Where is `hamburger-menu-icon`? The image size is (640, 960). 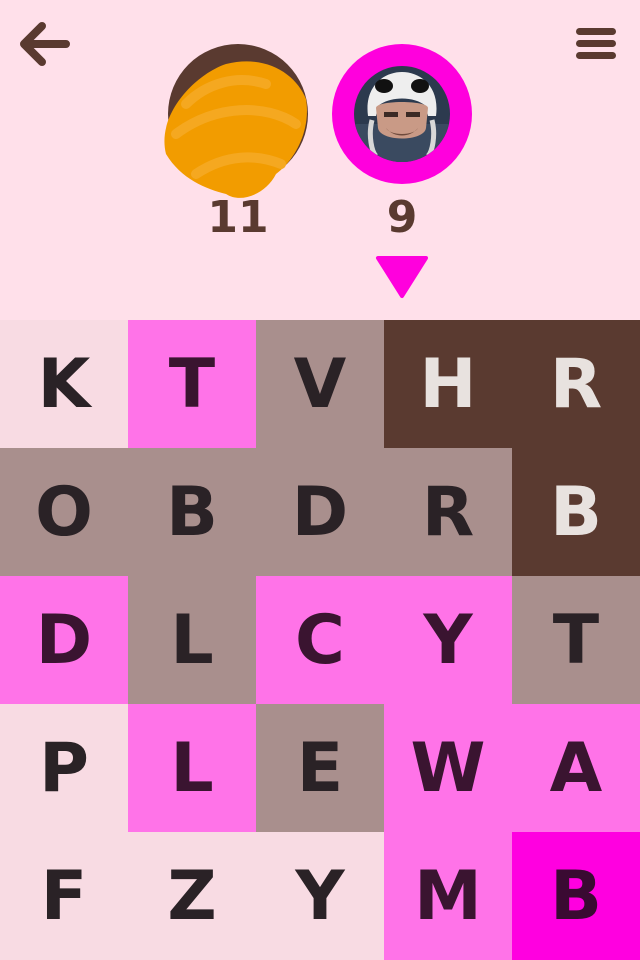 hamburger-menu-icon is located at coordinates (596, 43).